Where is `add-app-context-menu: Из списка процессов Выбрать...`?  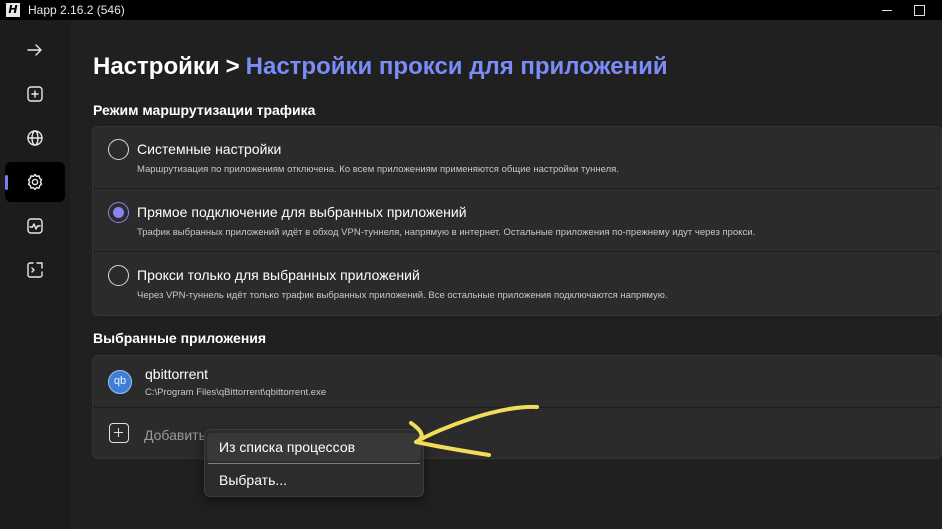
add-app-context-menu: Из списка процессов Выбрать... is located at coordinates (314, 463).